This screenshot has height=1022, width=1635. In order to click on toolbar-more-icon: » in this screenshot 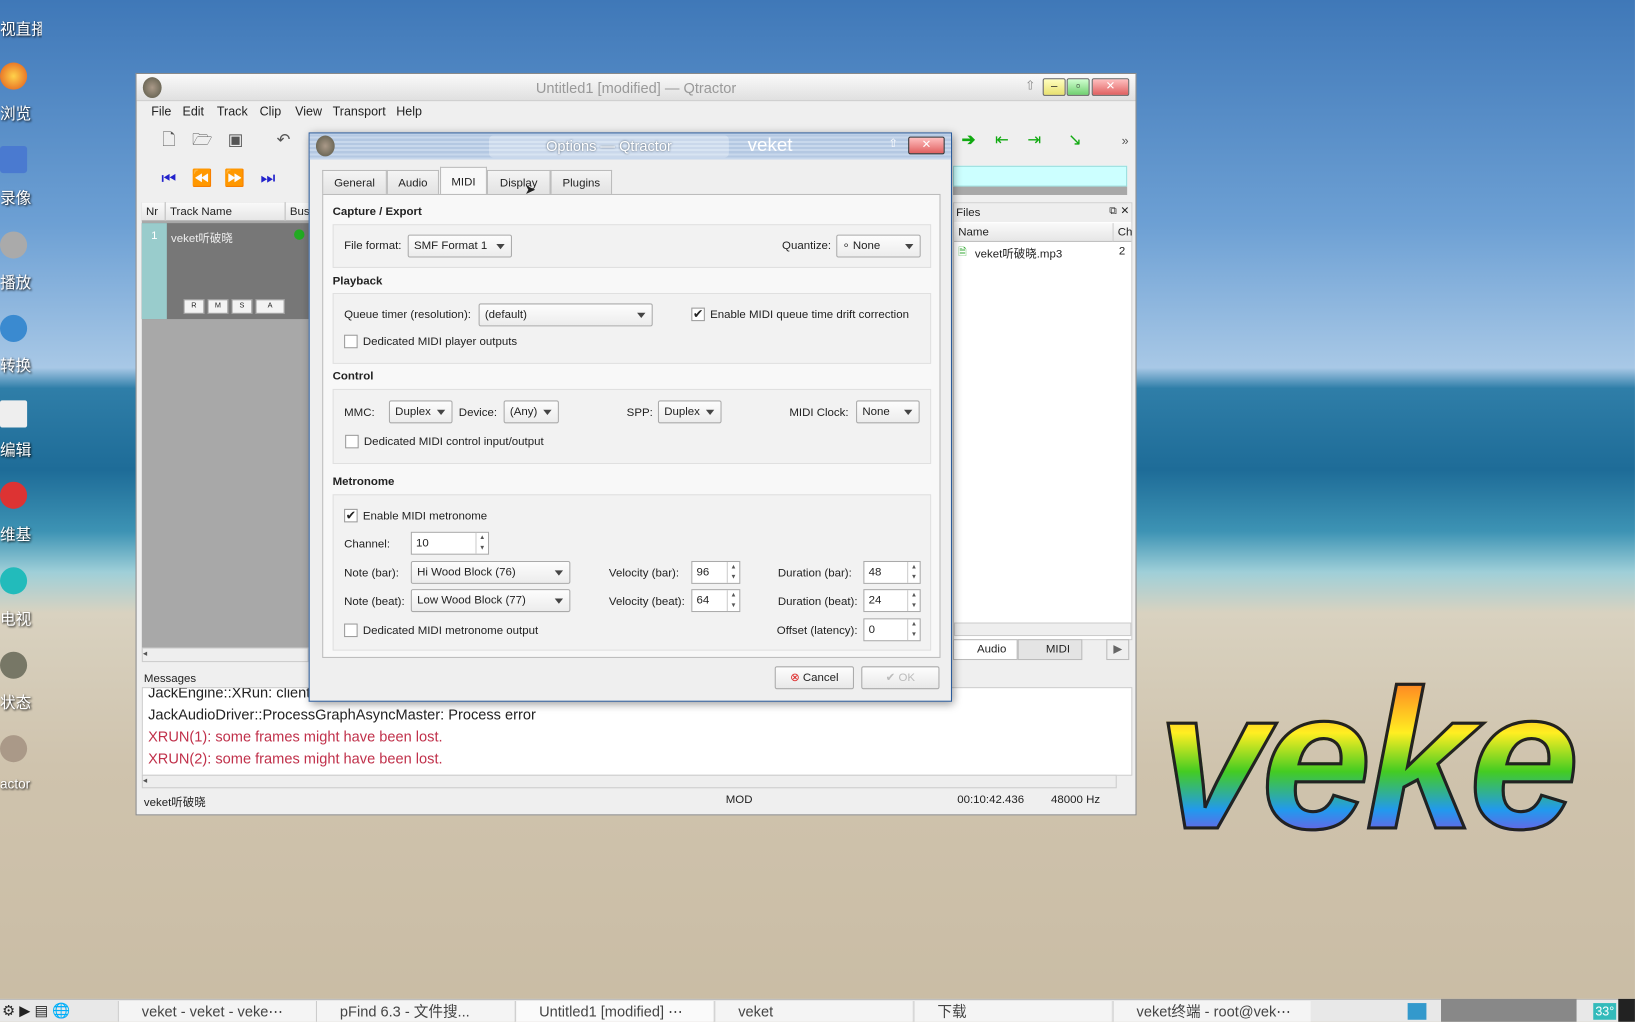, I will do `click(1125, 140)`.